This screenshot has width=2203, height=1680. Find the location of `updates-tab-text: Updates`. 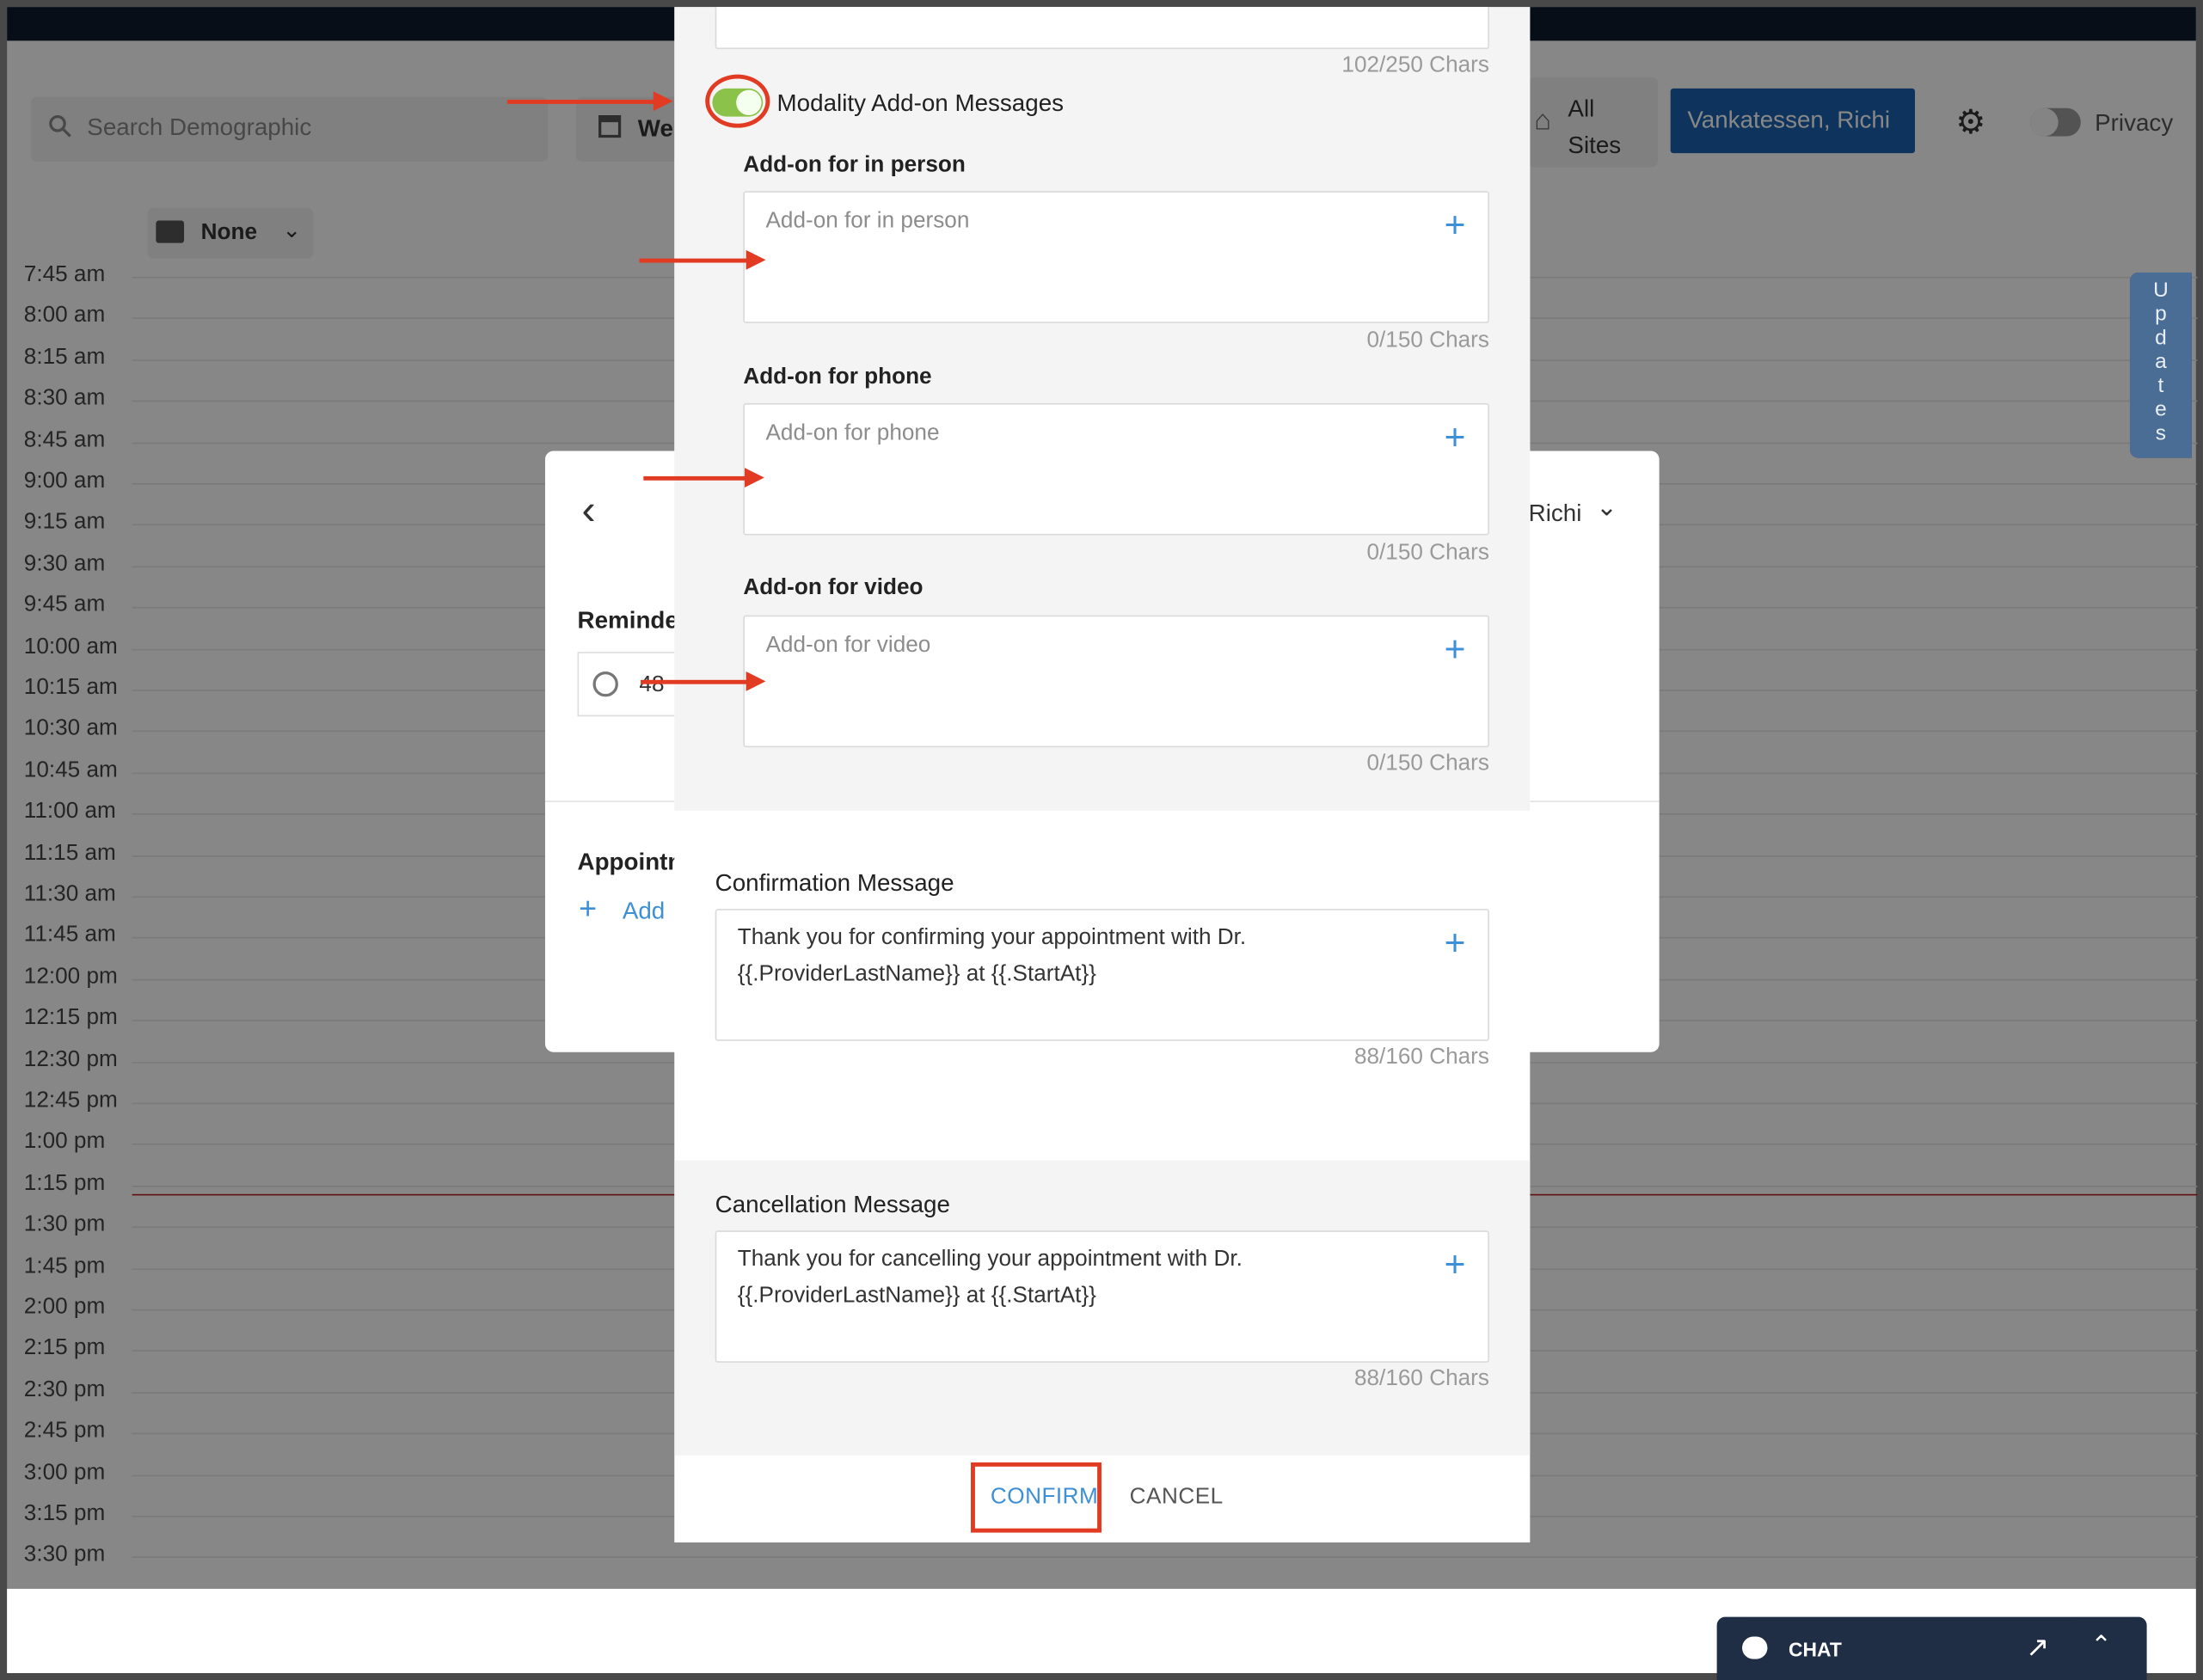

updates-tab-text: Updates is located at coordinates (2161, 362).